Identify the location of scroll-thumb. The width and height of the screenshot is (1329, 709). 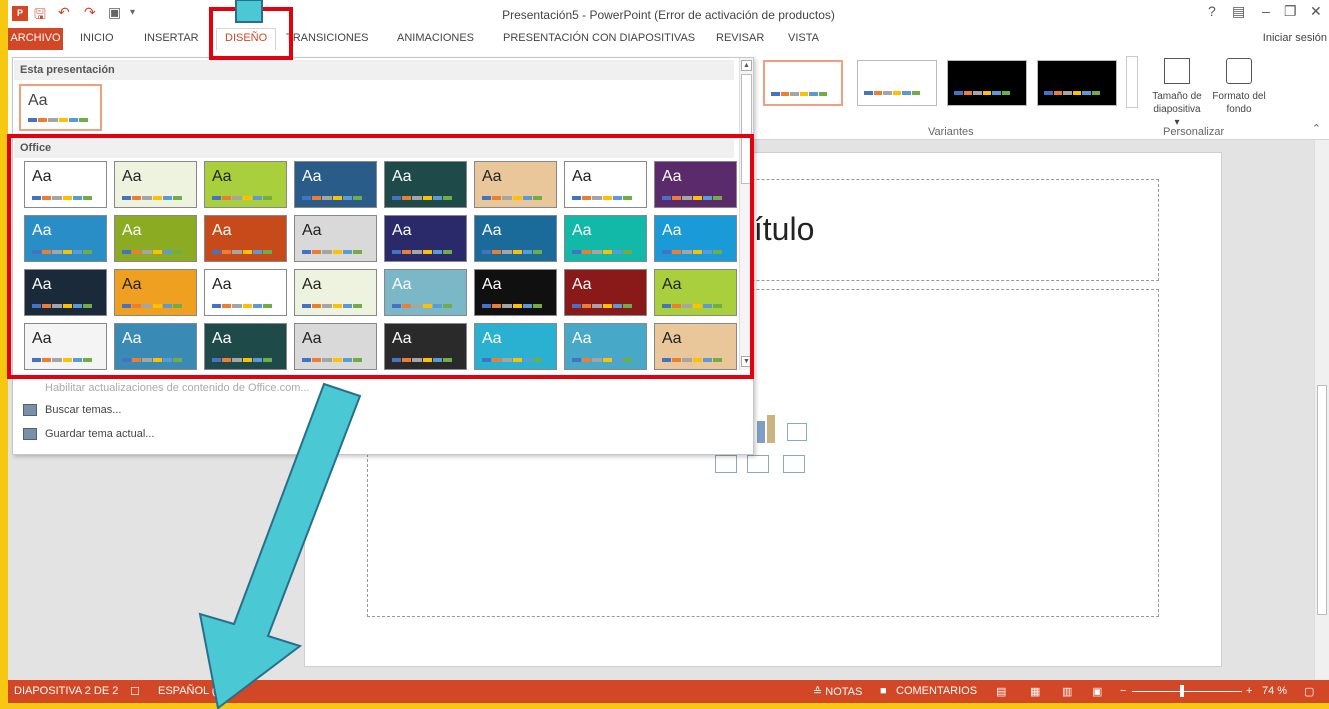
(1322, 500).